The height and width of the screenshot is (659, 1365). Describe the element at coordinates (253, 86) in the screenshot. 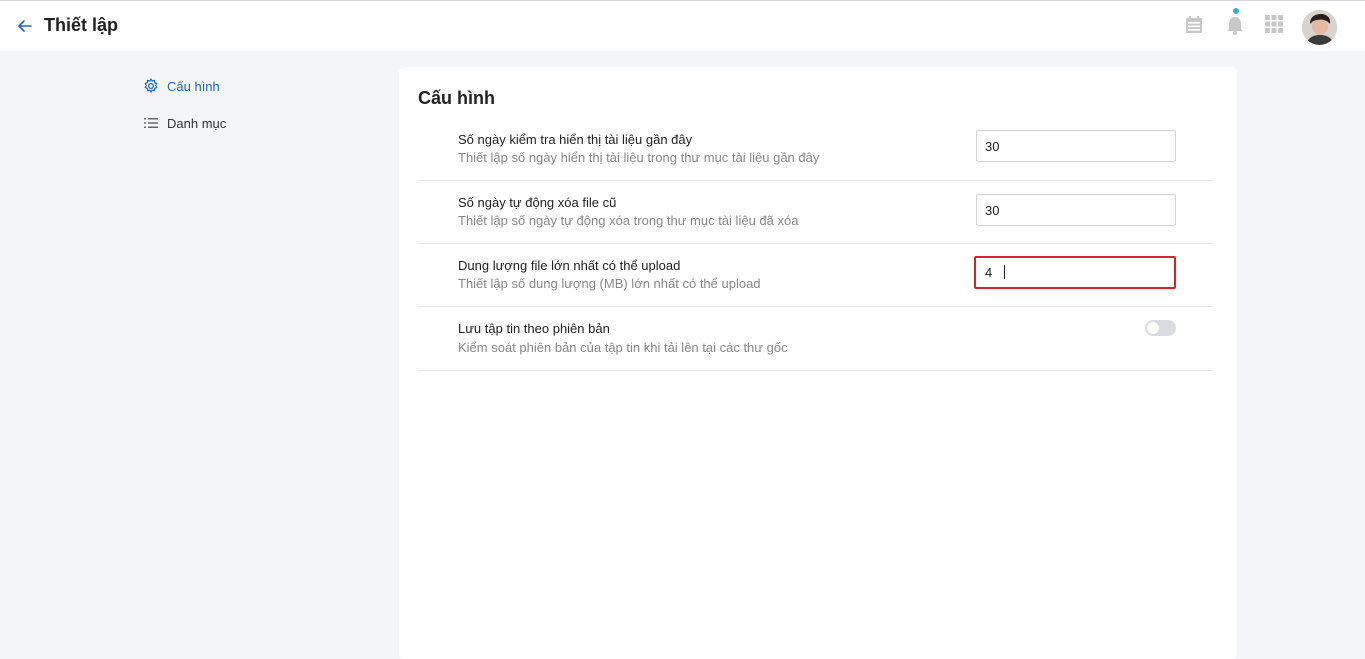

I see `sidebar-item-cau-hinh: Cấu hình` at that location.